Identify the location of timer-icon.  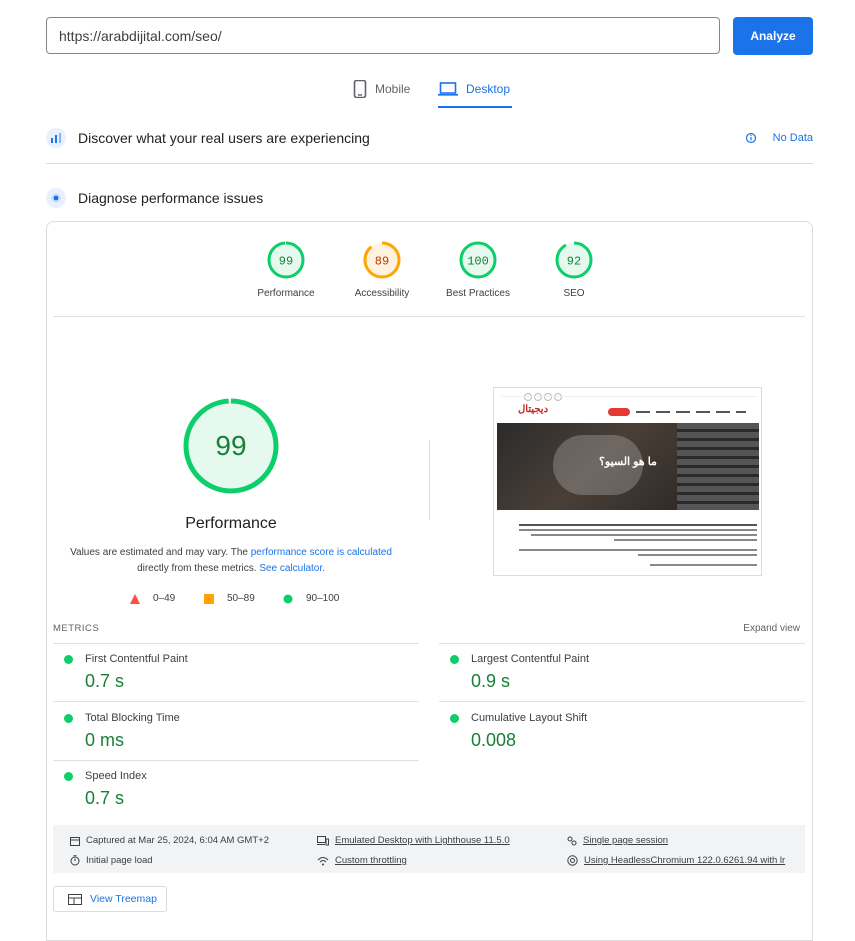
(75, 860).